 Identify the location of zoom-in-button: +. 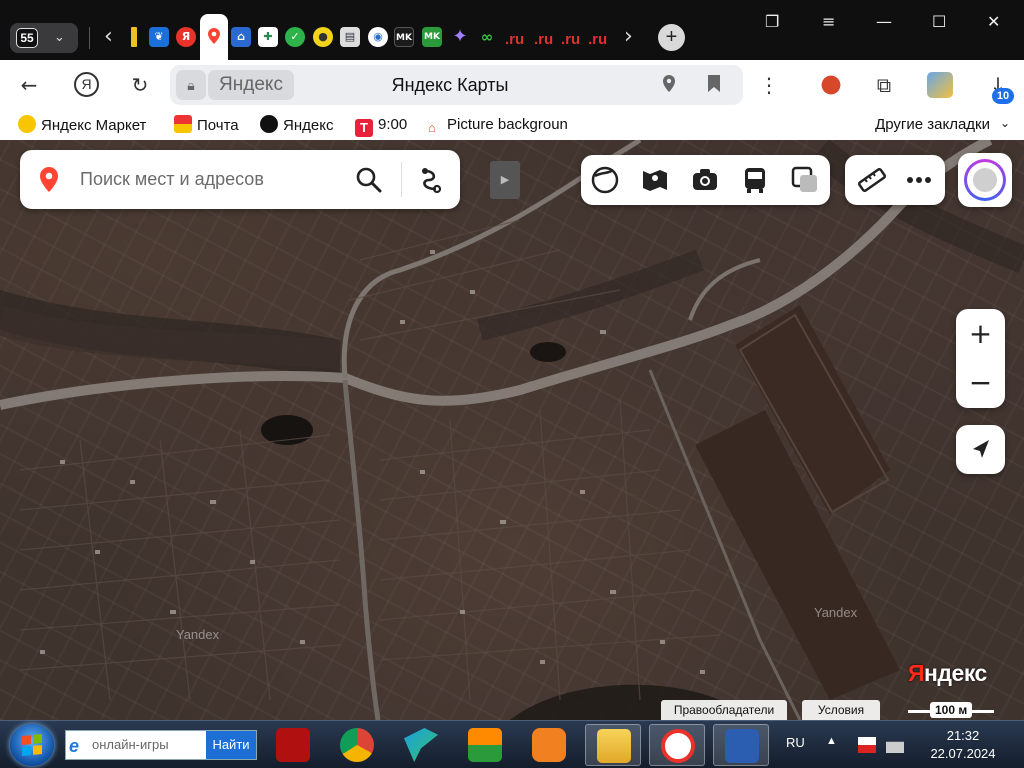
(980, 333).